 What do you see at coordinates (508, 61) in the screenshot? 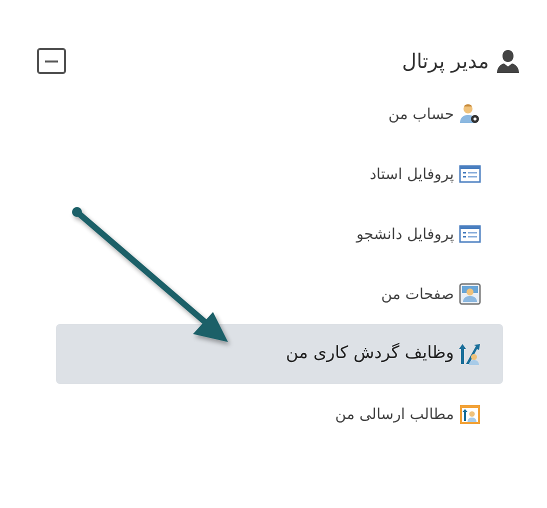
I see `user-icon` at bounding box center [508, 61].